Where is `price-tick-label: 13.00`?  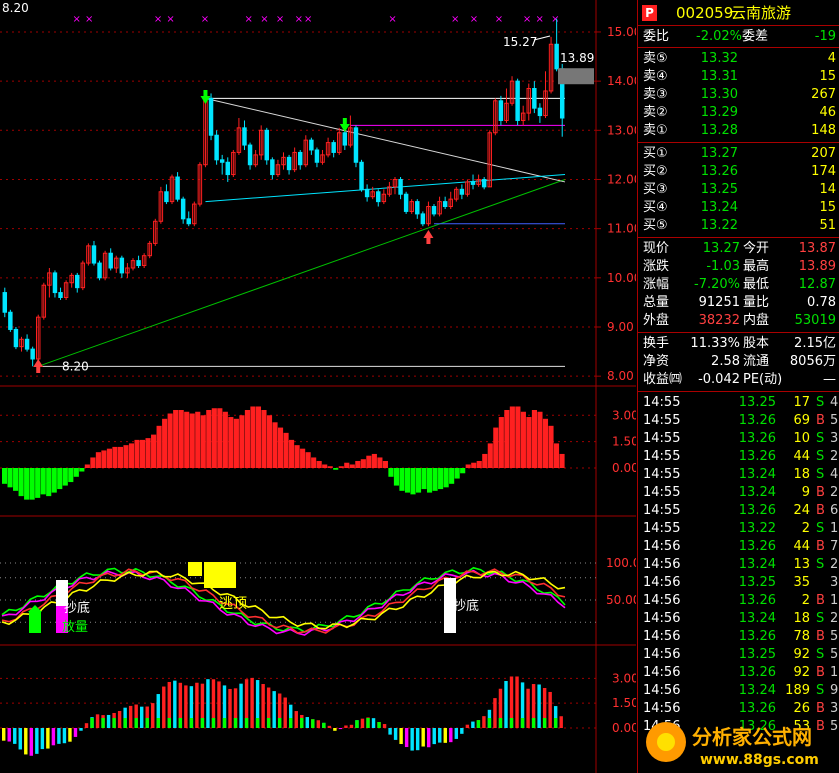 price-tick-label: 13.00 is located at coordinates (621, 130).